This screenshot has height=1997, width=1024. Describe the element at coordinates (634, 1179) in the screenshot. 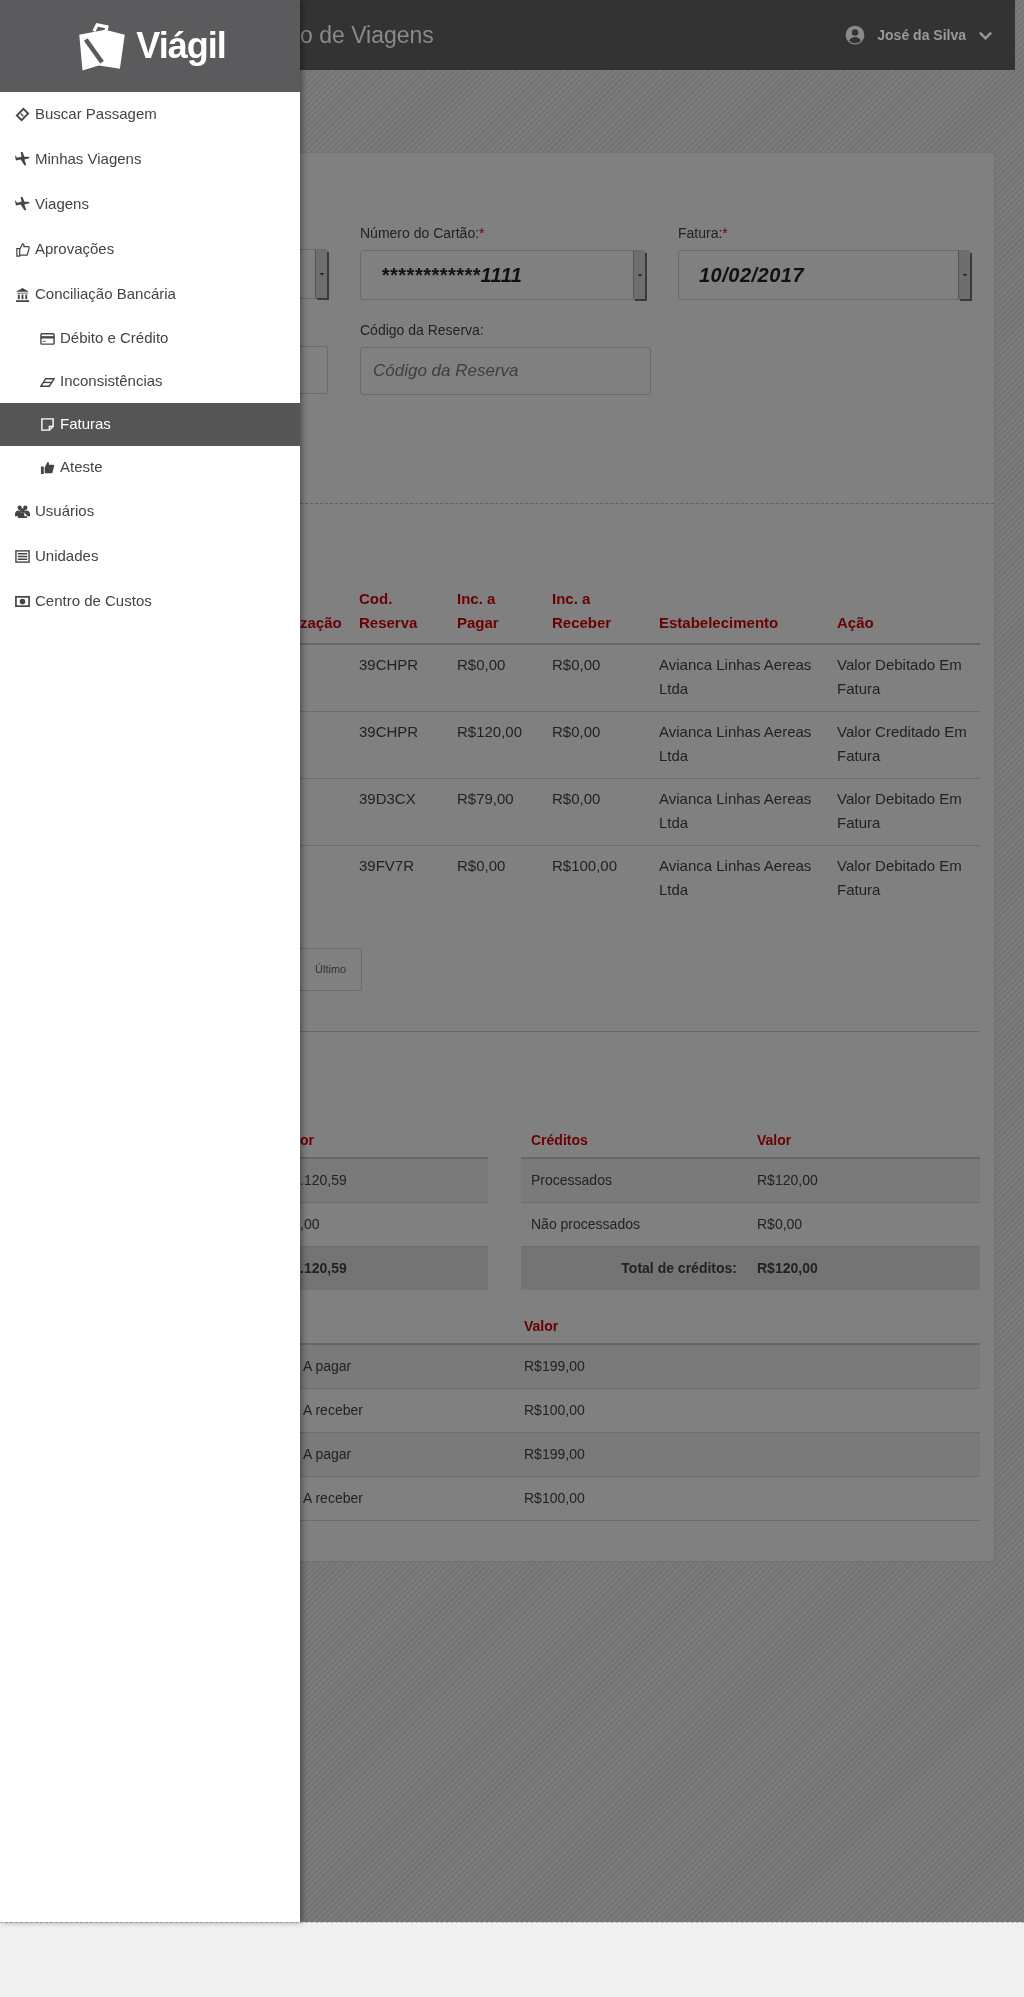

I see `table-cell: Processados` at that location.